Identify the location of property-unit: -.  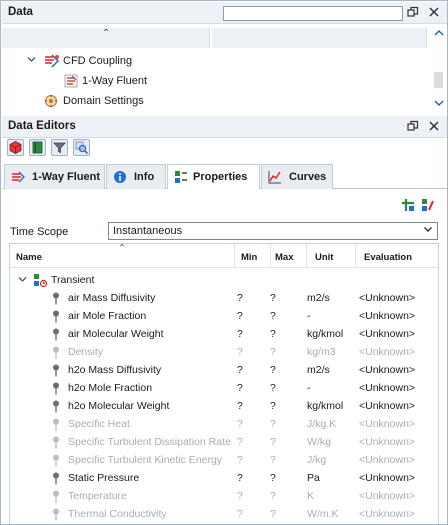
(309, 316).